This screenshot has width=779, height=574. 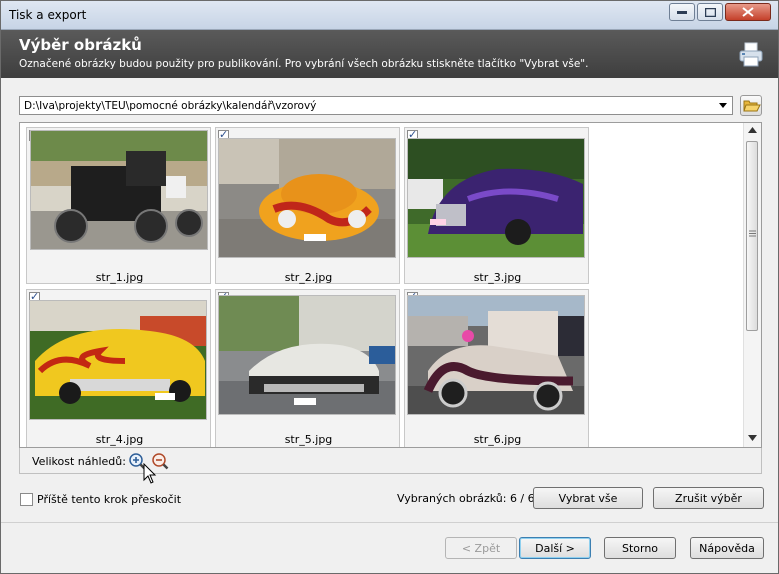 I want to click on purple-car-photo, so click(x=496, y=198).